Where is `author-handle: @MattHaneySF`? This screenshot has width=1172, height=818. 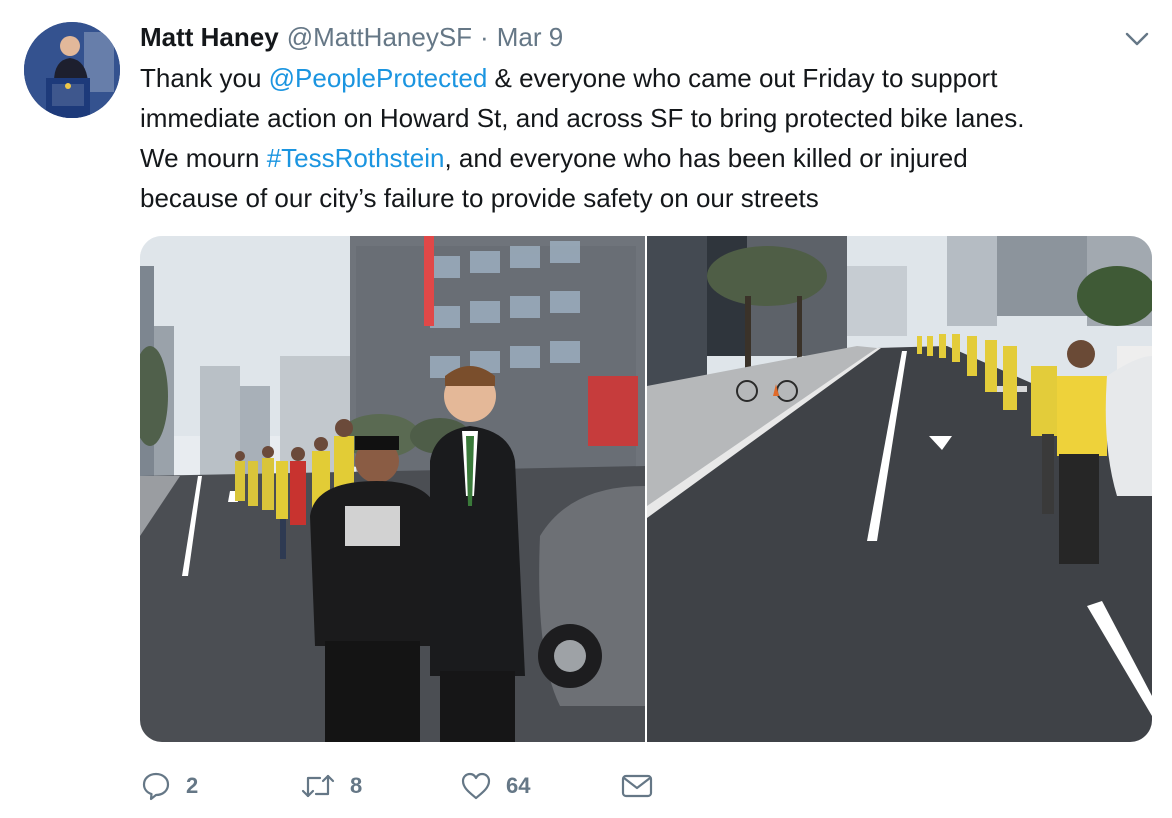 author-handle: @MattHaneySF is located at coordinates (379, 37).